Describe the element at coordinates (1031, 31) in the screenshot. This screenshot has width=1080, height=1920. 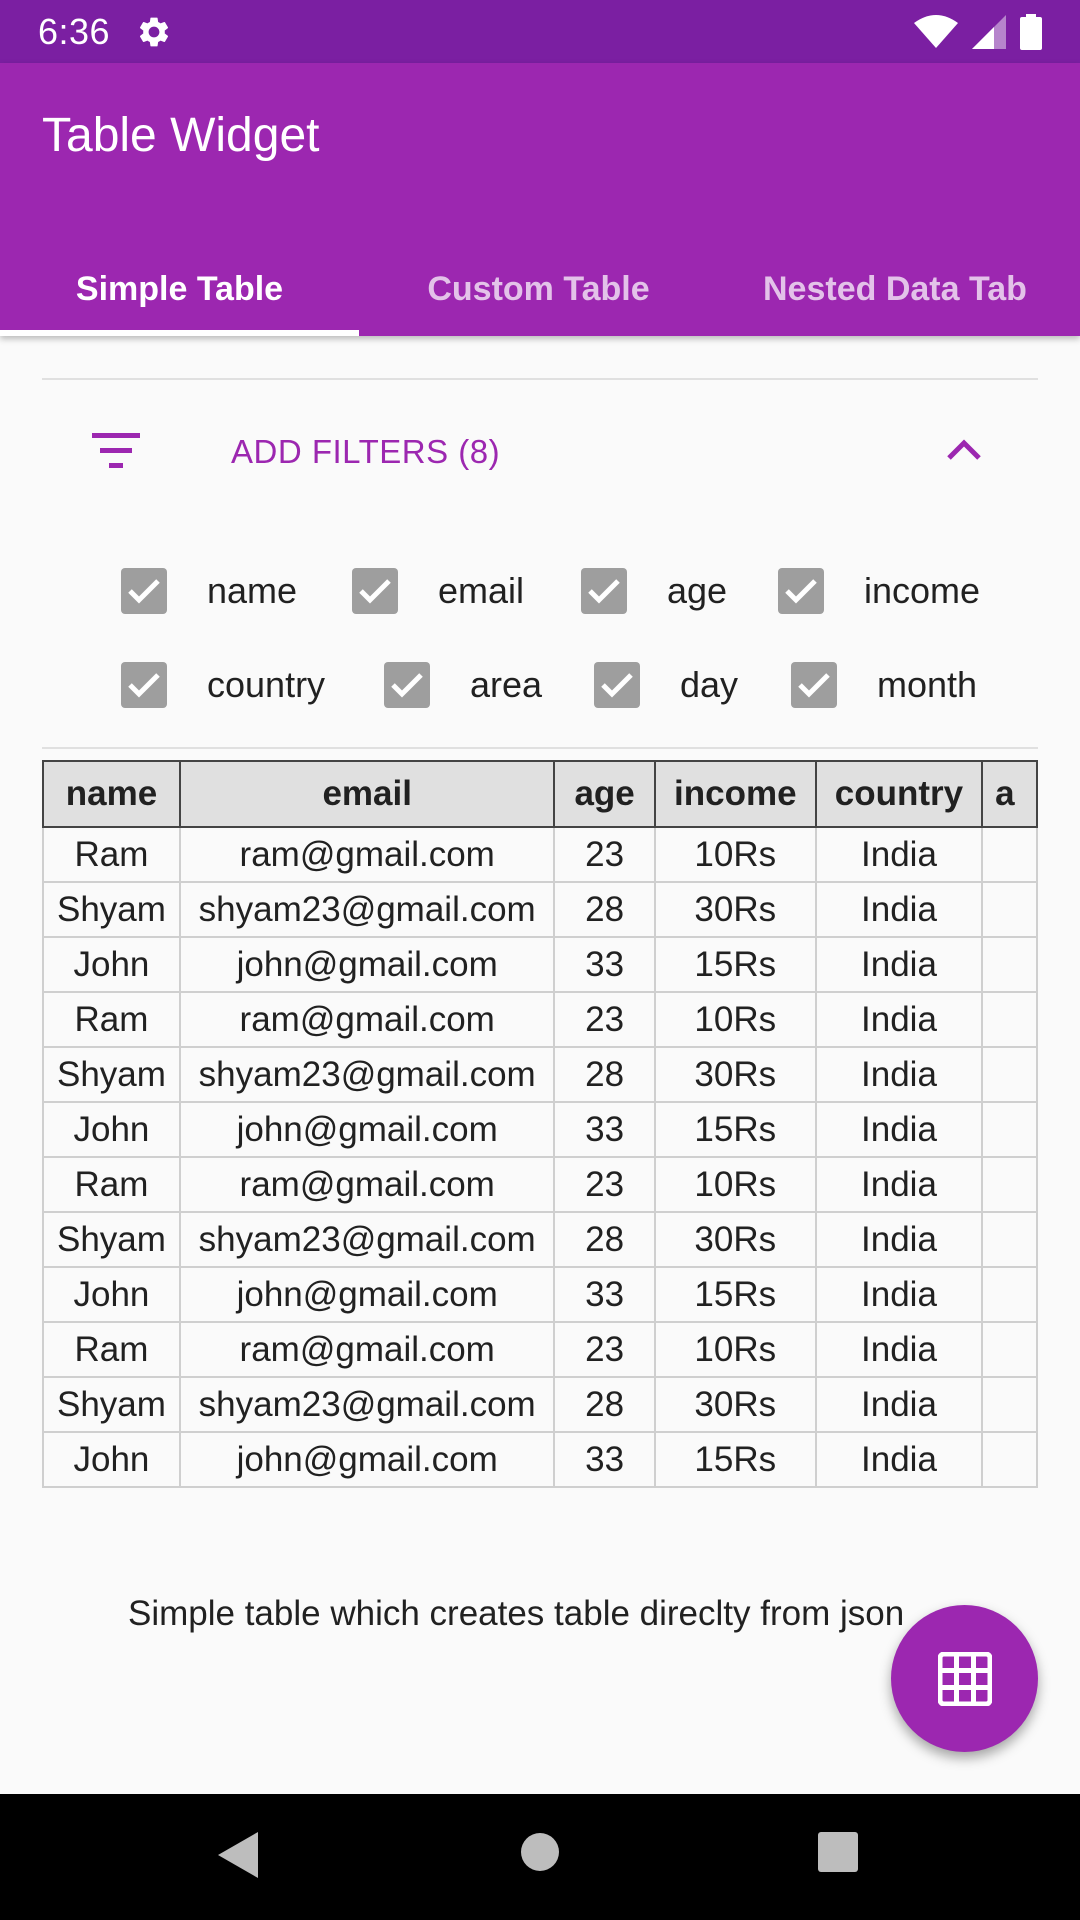
I see `battery-icon` at that location.